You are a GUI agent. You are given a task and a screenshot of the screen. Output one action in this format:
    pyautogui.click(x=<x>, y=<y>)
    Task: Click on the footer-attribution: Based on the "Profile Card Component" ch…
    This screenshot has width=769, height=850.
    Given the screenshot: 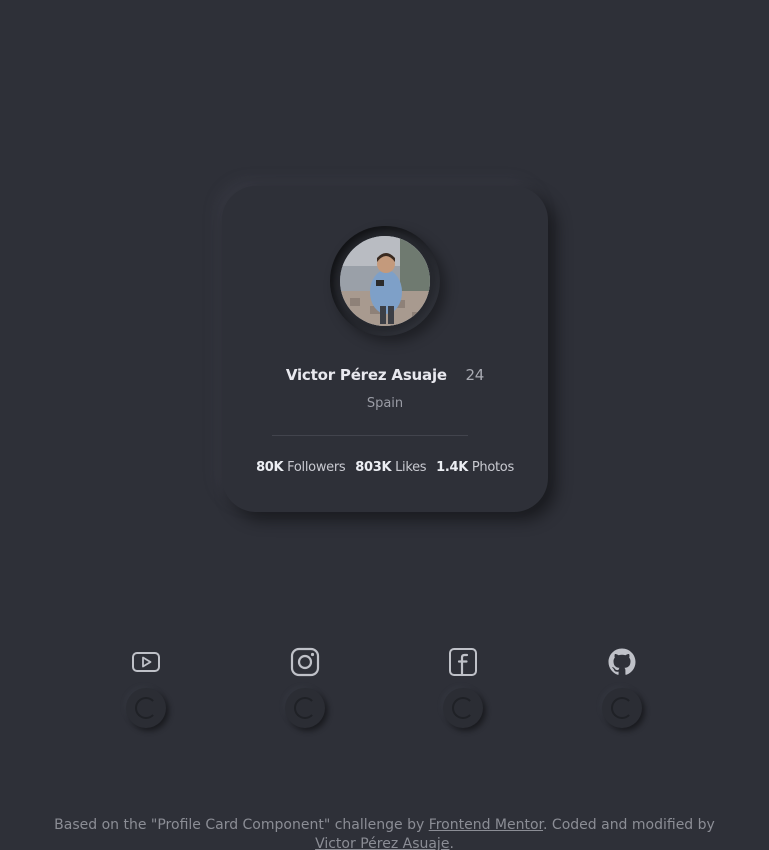 What is the action you would take?
    pyautogui.click(x=384, y=833)
    